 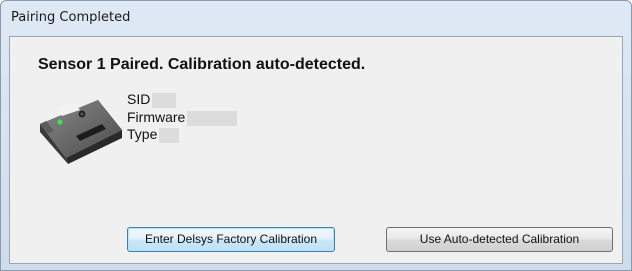 What do you see at coordinates (71, 17) in the screenshot?
I see `window-title: Pairing Completed` at bounding box center [71, 17].